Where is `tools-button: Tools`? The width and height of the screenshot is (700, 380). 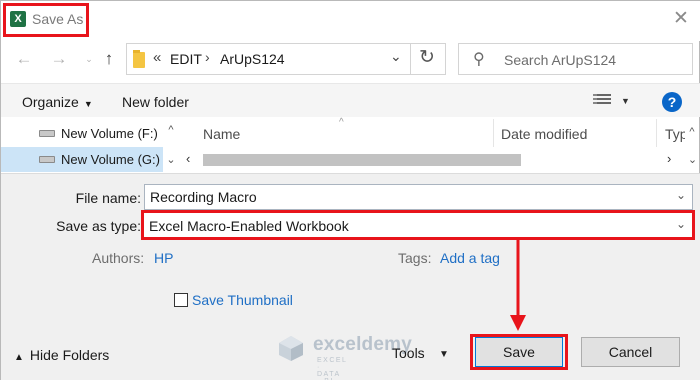 tools-button: Tools is located at coordinates (408, 353).